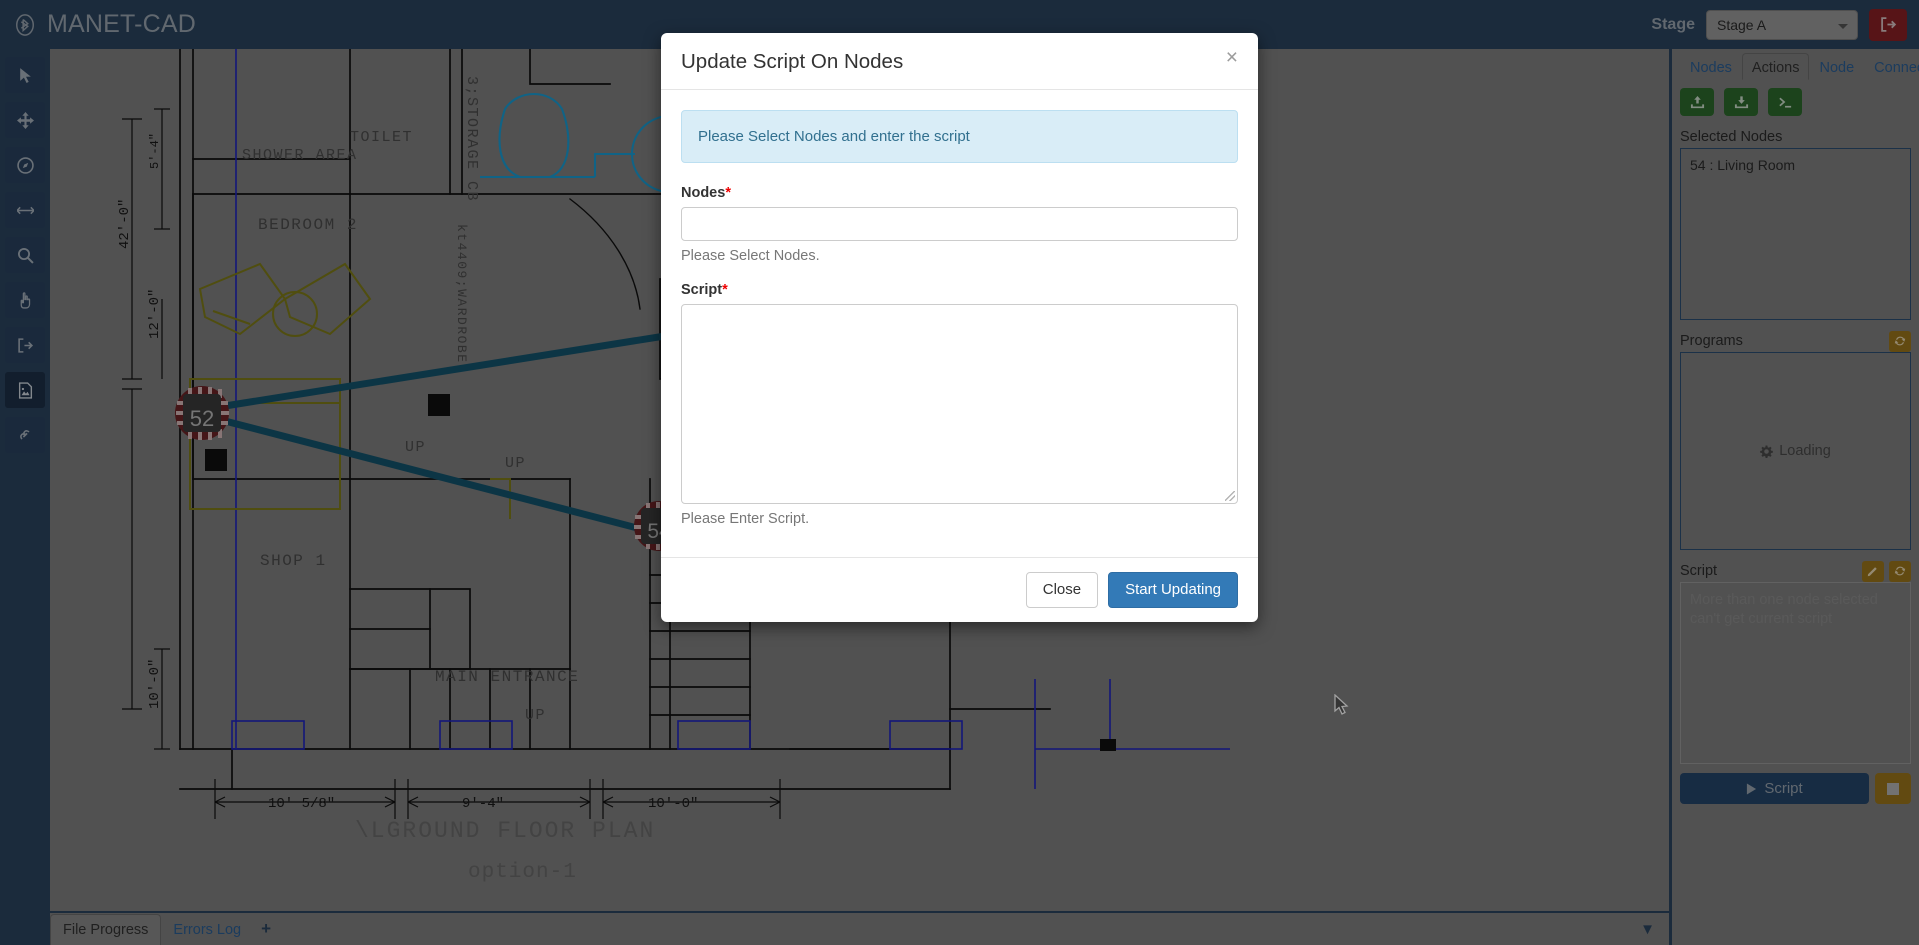 This screenshot has width=1919, height=945. Describe the element at coordinates (1062, 590) in the screenshot. I see `close-button: Close` at that location.